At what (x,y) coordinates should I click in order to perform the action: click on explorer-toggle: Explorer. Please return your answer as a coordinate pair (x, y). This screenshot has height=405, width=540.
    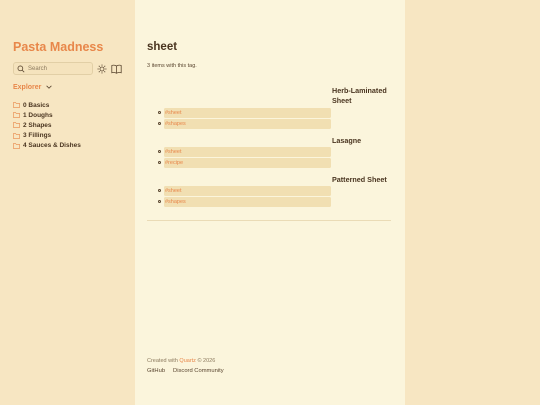
    Looking at the image, I should click on (33, 87).